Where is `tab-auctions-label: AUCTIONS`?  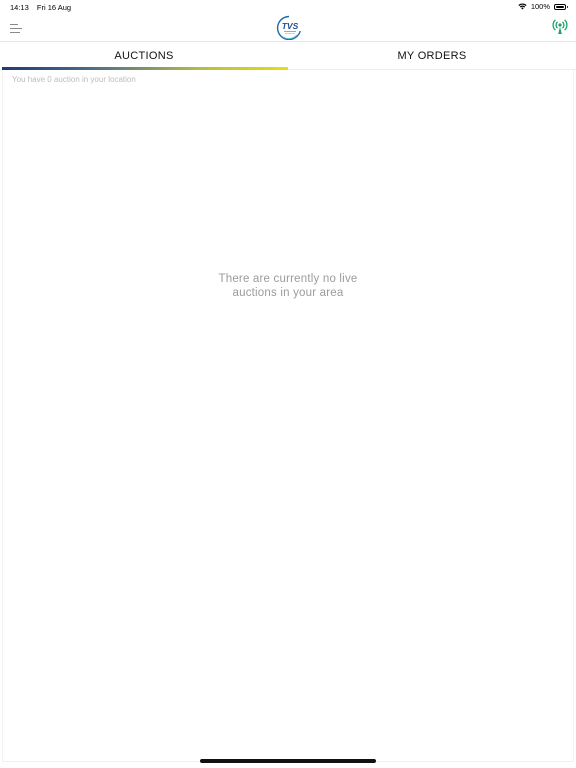
tab-auctions-label: AUCTIONS is located at coordinates (144, 56).